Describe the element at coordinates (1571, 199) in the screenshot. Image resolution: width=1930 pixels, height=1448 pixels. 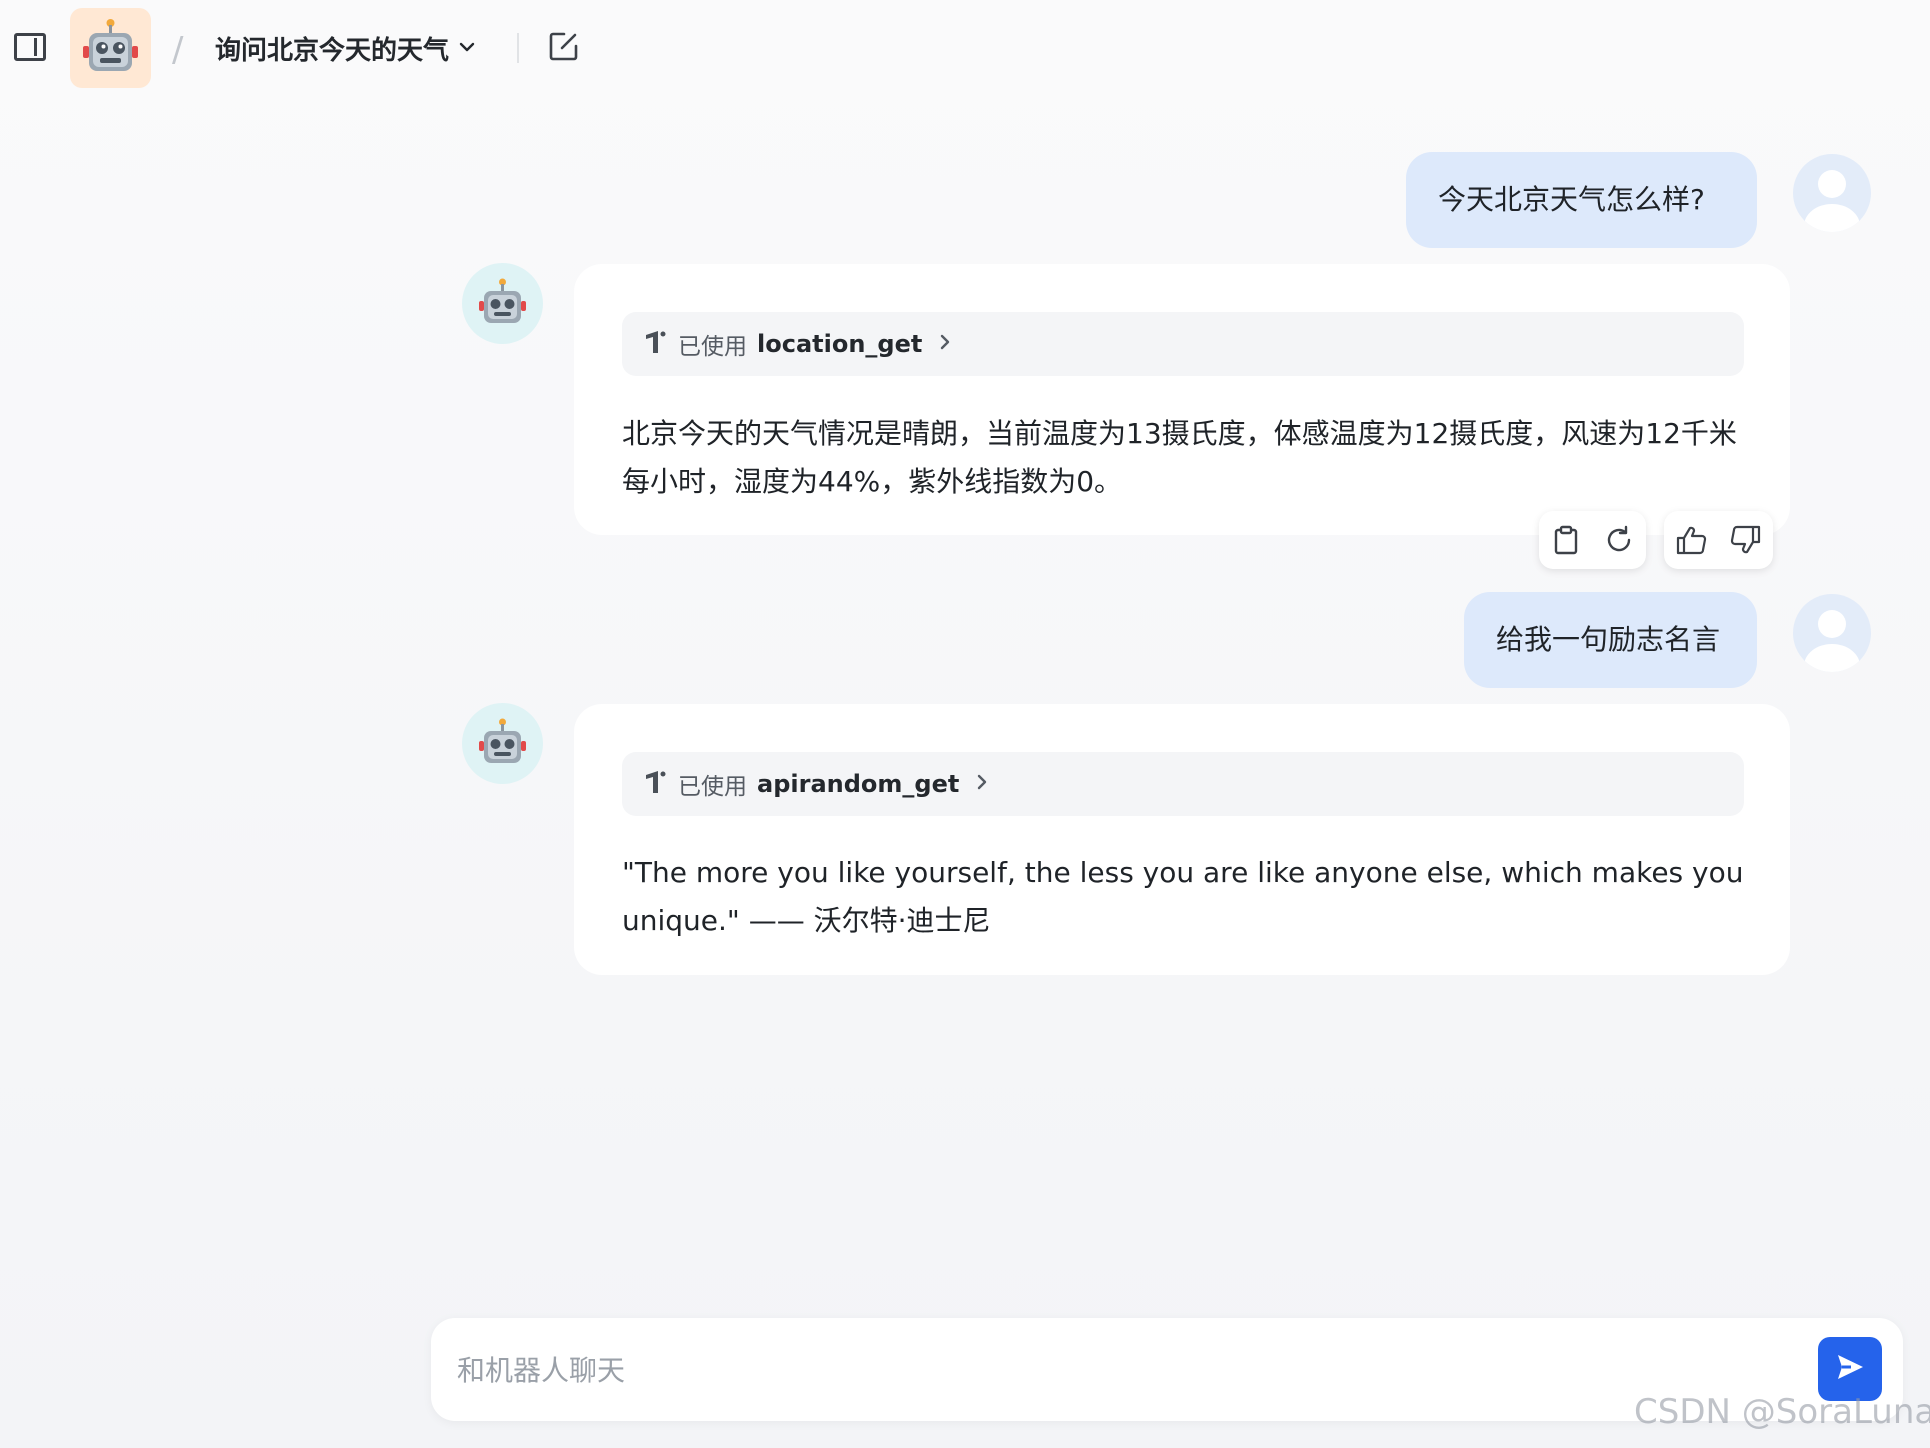
I see `user-message-text: 今天北京天气怎么样?` at that location.